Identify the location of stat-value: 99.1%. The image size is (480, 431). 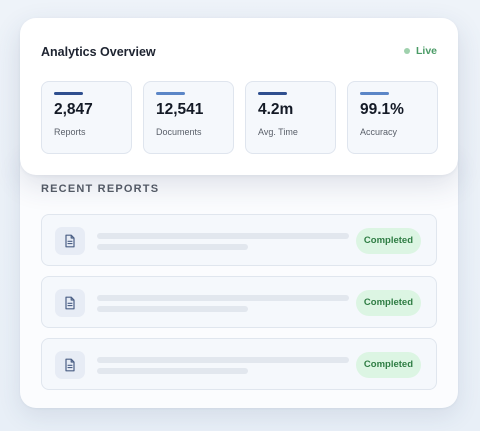
(382, 109).